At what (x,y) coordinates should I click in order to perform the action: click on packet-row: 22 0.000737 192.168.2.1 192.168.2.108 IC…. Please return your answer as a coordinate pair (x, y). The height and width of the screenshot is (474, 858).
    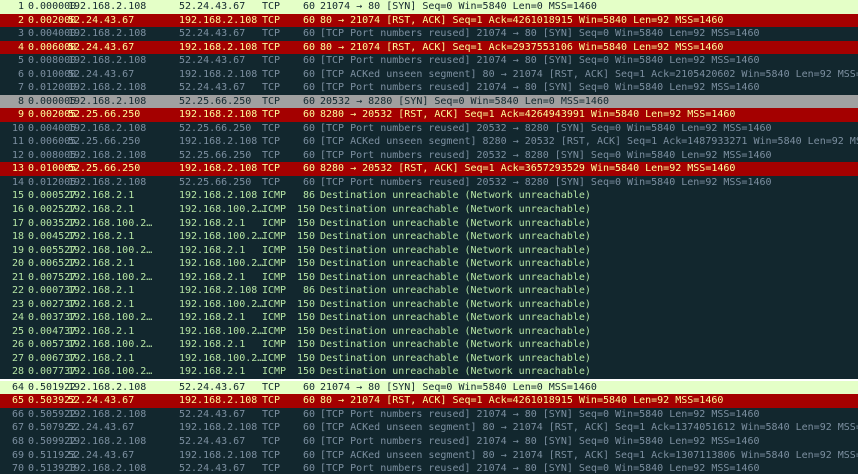
    Looking at the image, I should click on (429, 291).